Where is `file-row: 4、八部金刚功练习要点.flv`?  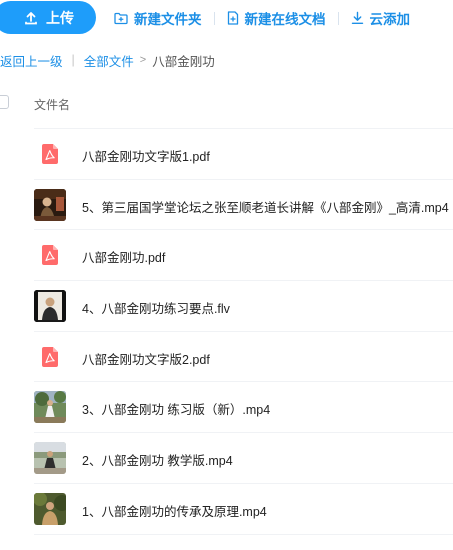
file-row: 4、八部金刚功练习要点.flv is located at coordinates (243, 306).